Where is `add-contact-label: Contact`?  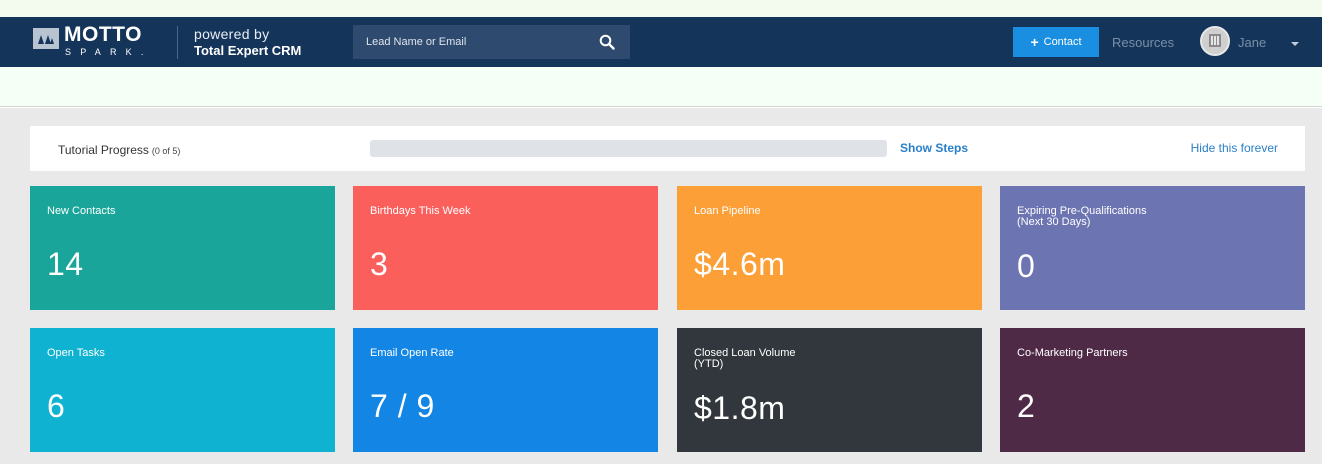 add-contact-label: Contact is located at coordinates (1062, 42).